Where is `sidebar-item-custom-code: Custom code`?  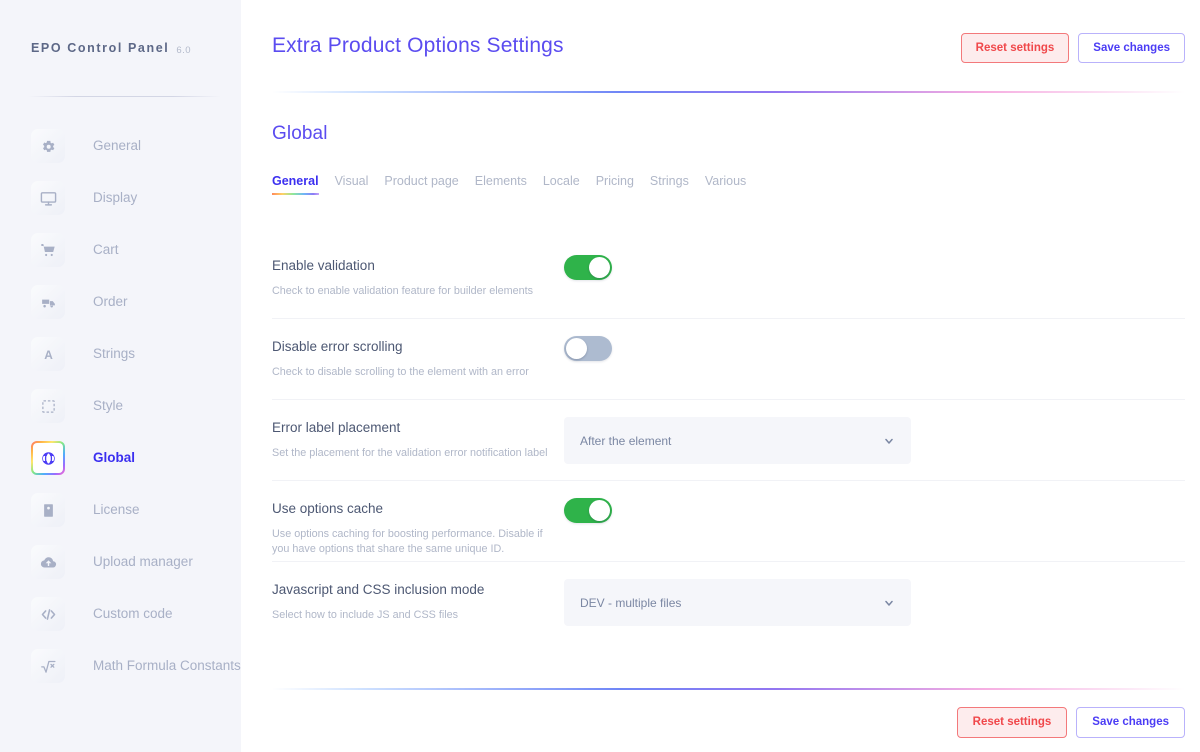 sidebar-item-custom-code: Custom code is located at coordinates (120, 614).